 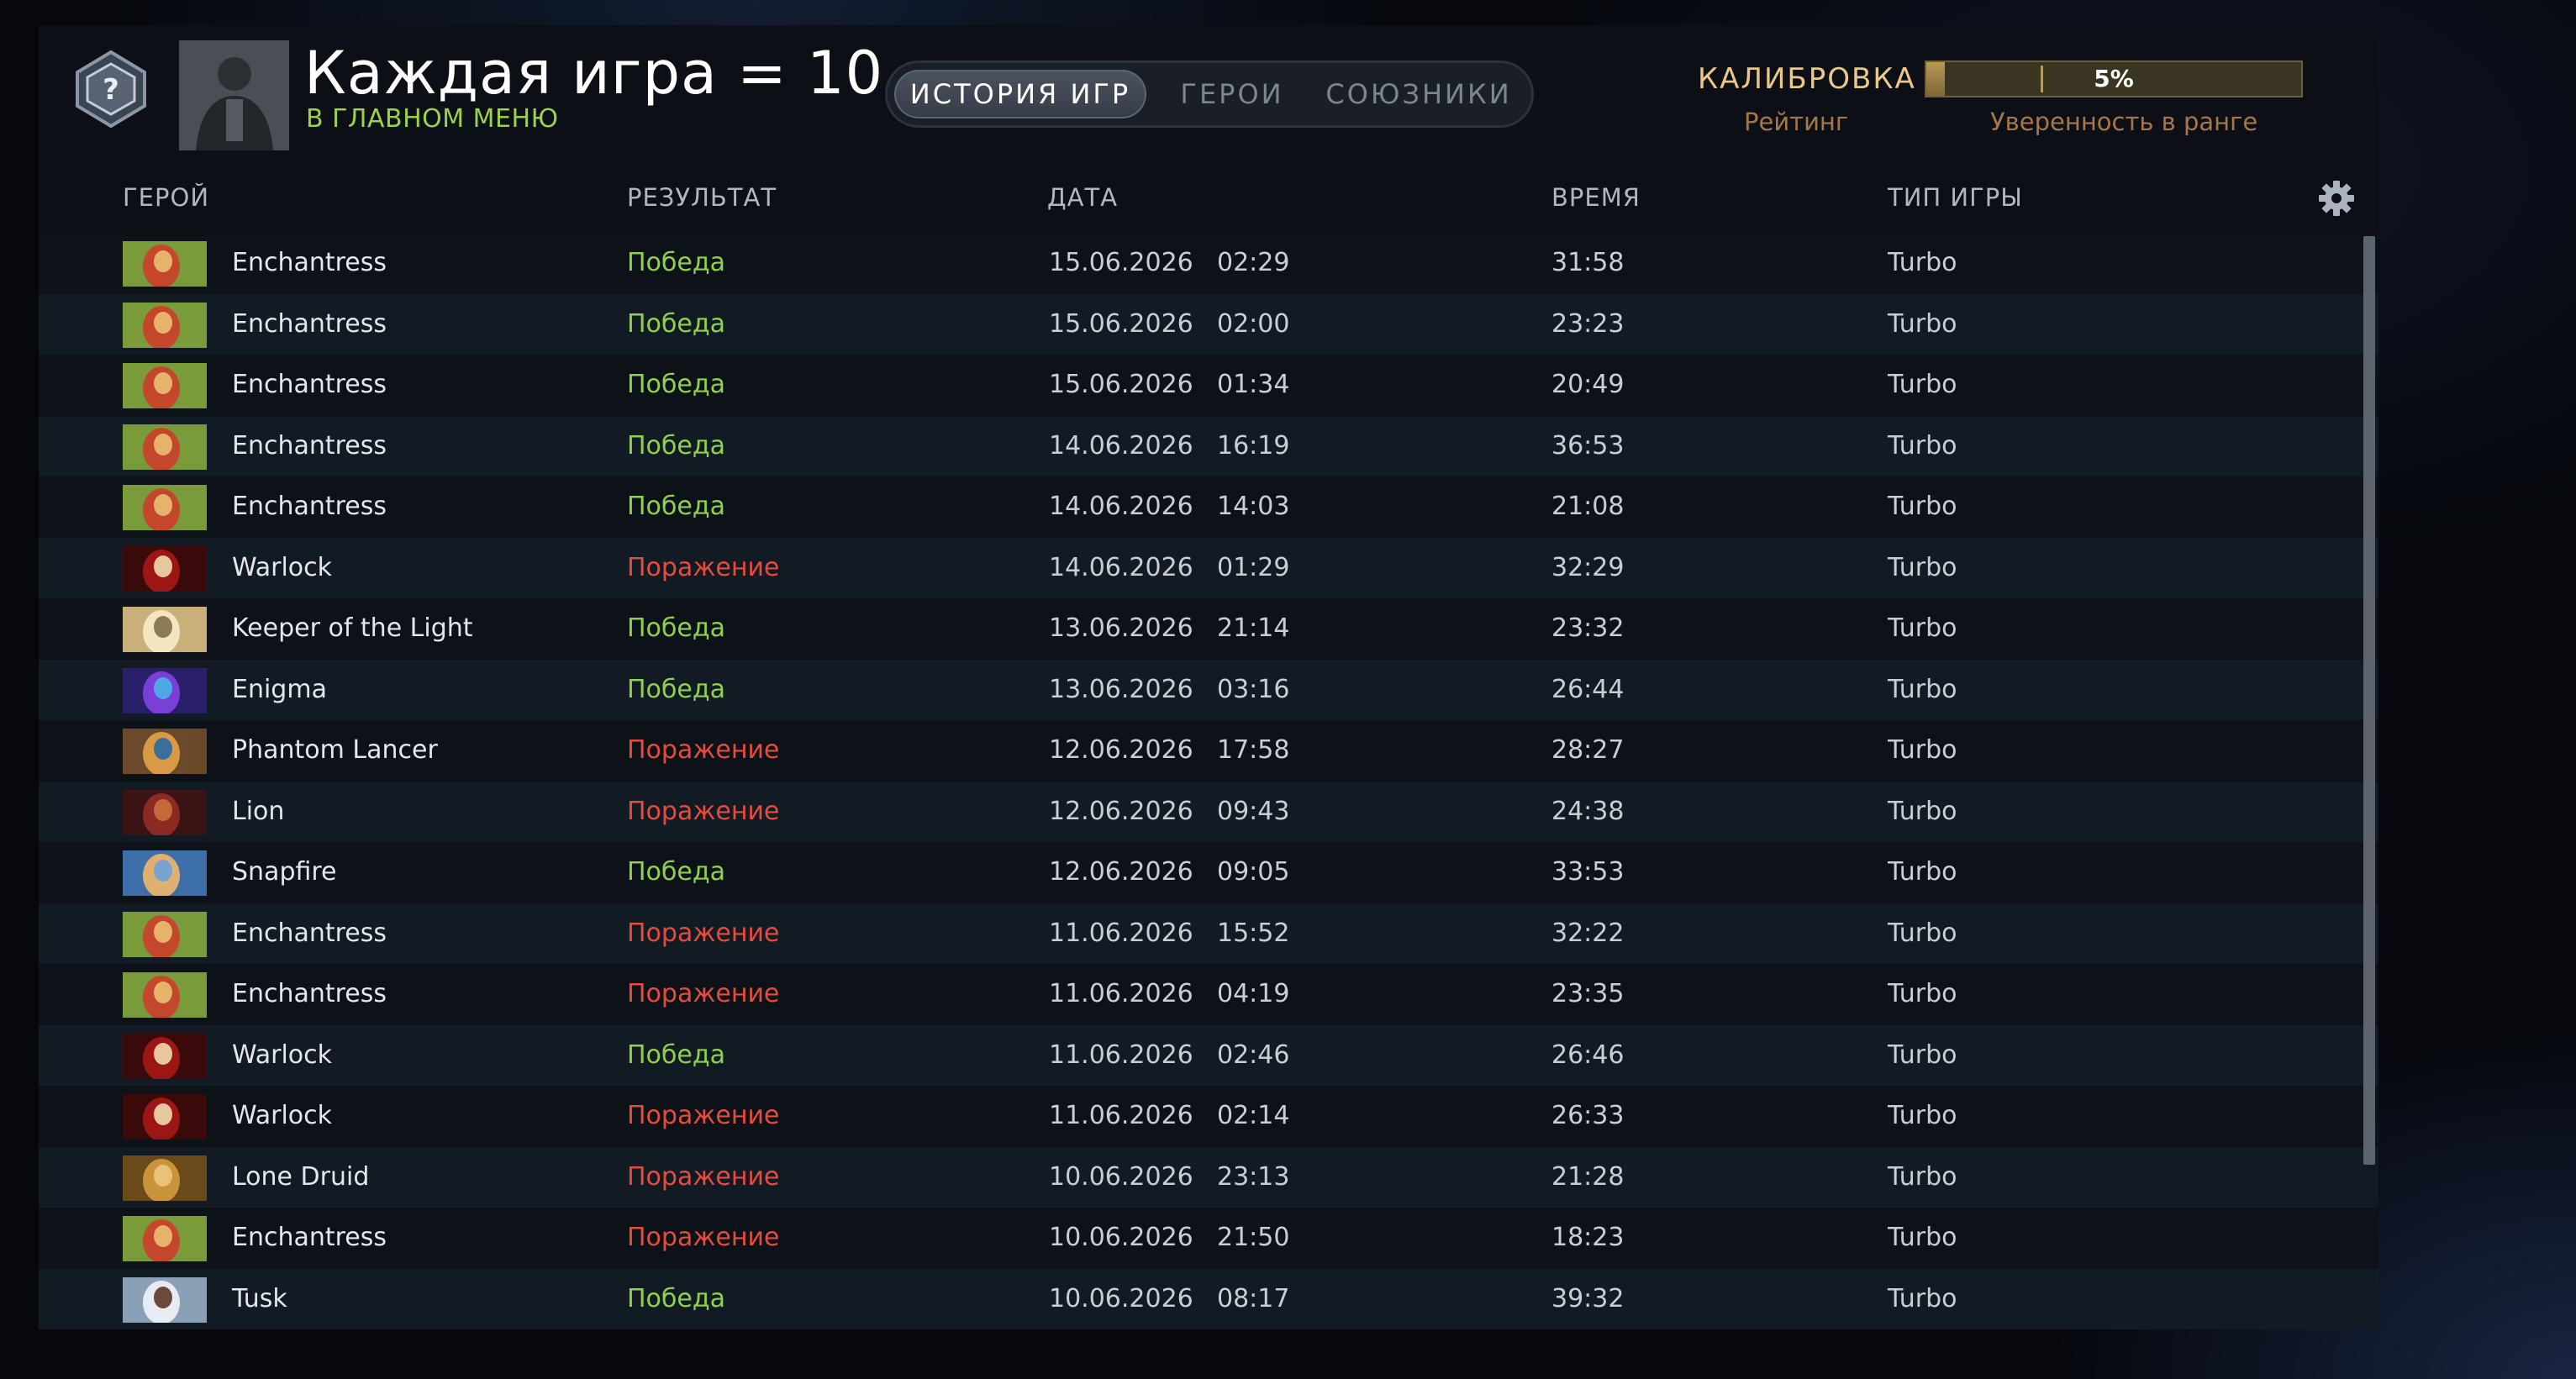 What do you see at coordinates (279, 690) in the screenshot?
I see `hero-name: Enigma` at bounding box center [279, 690].